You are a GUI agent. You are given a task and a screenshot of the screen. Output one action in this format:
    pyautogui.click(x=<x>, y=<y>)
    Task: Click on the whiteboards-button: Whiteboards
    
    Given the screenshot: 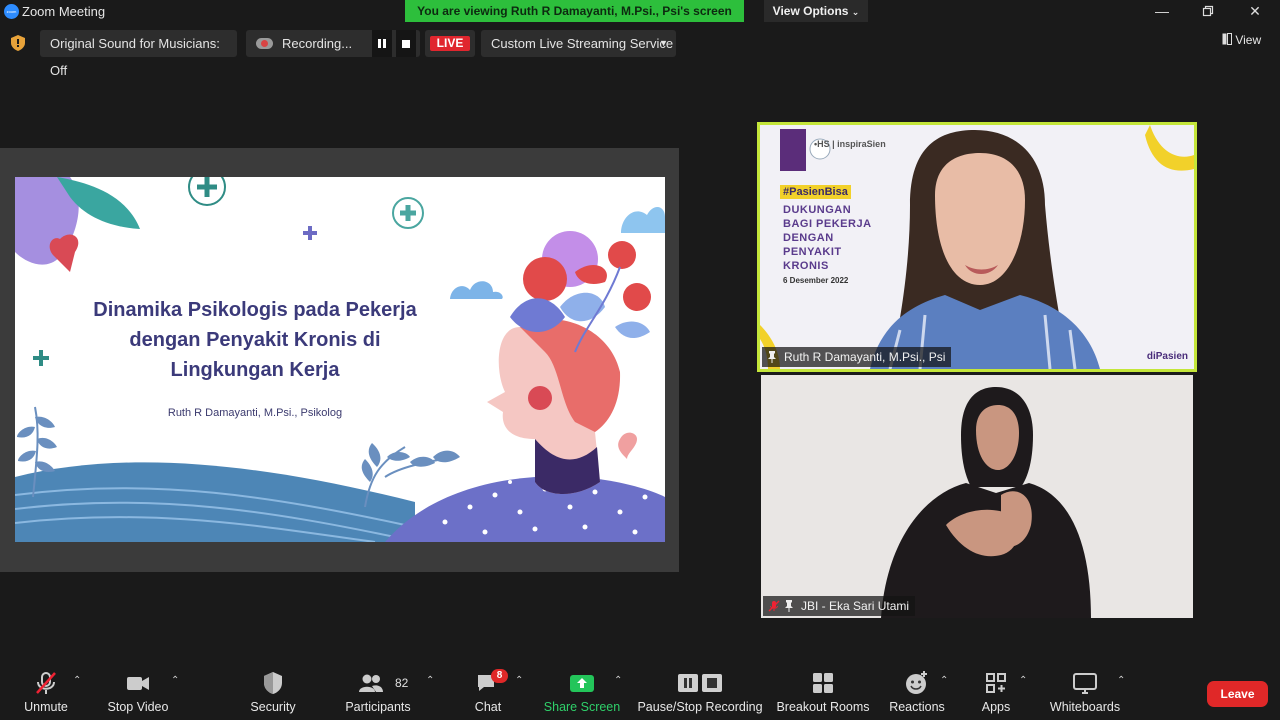 What is the action you would take?
    pyautogui.click(x=1085, y=690)
    